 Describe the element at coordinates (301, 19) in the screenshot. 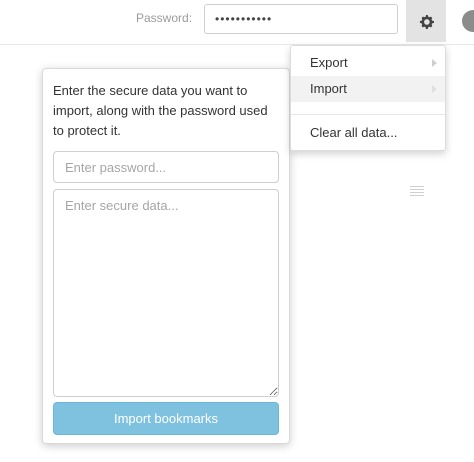

I see `master-password-field: •••••••••••` at that location.